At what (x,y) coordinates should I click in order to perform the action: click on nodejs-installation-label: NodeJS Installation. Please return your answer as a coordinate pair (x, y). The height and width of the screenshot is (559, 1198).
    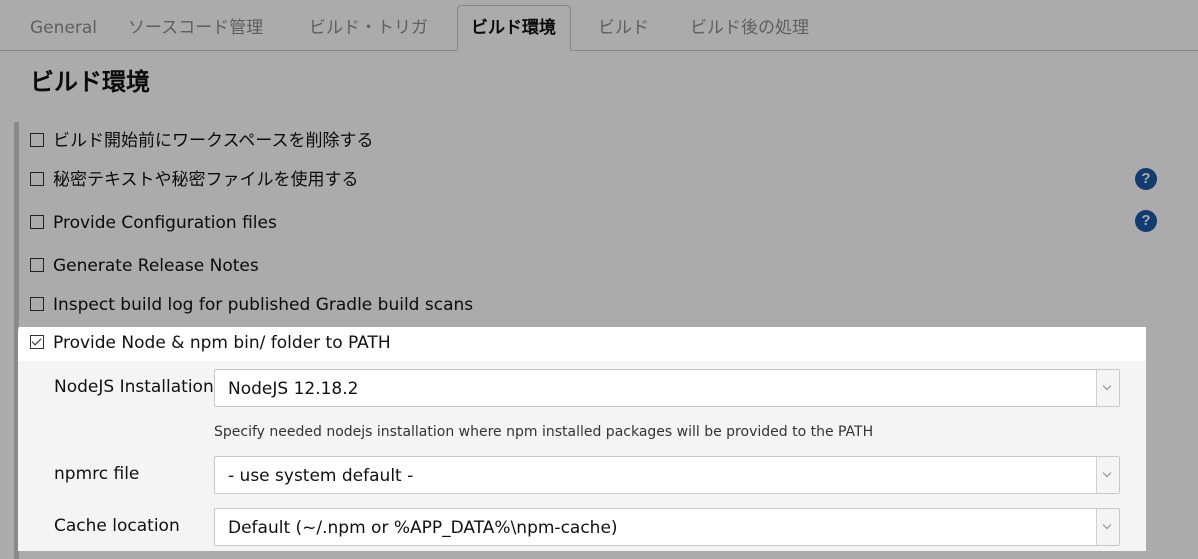
    Looking at the image, I should click on (134, 387).